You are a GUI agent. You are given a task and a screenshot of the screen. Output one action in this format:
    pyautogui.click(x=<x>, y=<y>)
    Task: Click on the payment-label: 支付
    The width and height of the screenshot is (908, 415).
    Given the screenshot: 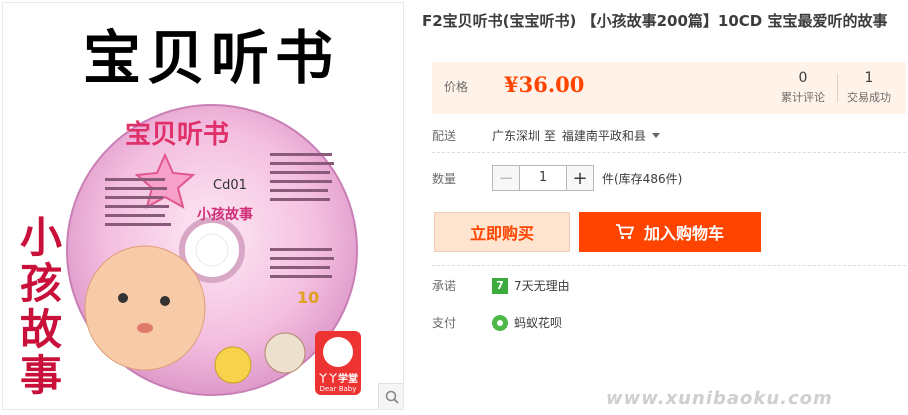 What is the action you would take?
    pyautogui.click(x=444, y=323)
    